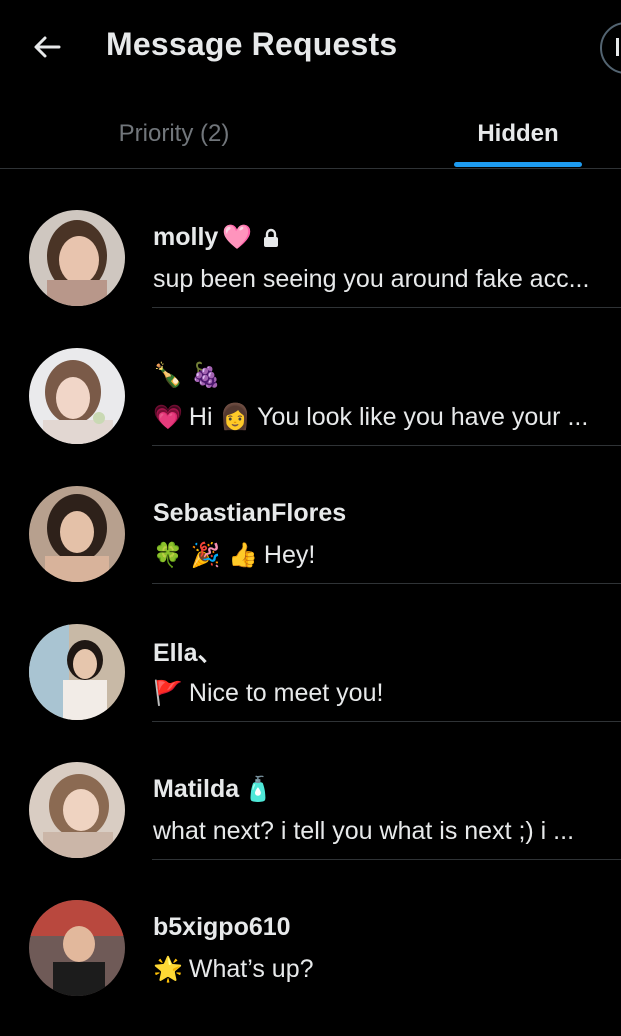  I want to click on message-preview-line: 🚩 Nice to meet you!, so click(383, 693).